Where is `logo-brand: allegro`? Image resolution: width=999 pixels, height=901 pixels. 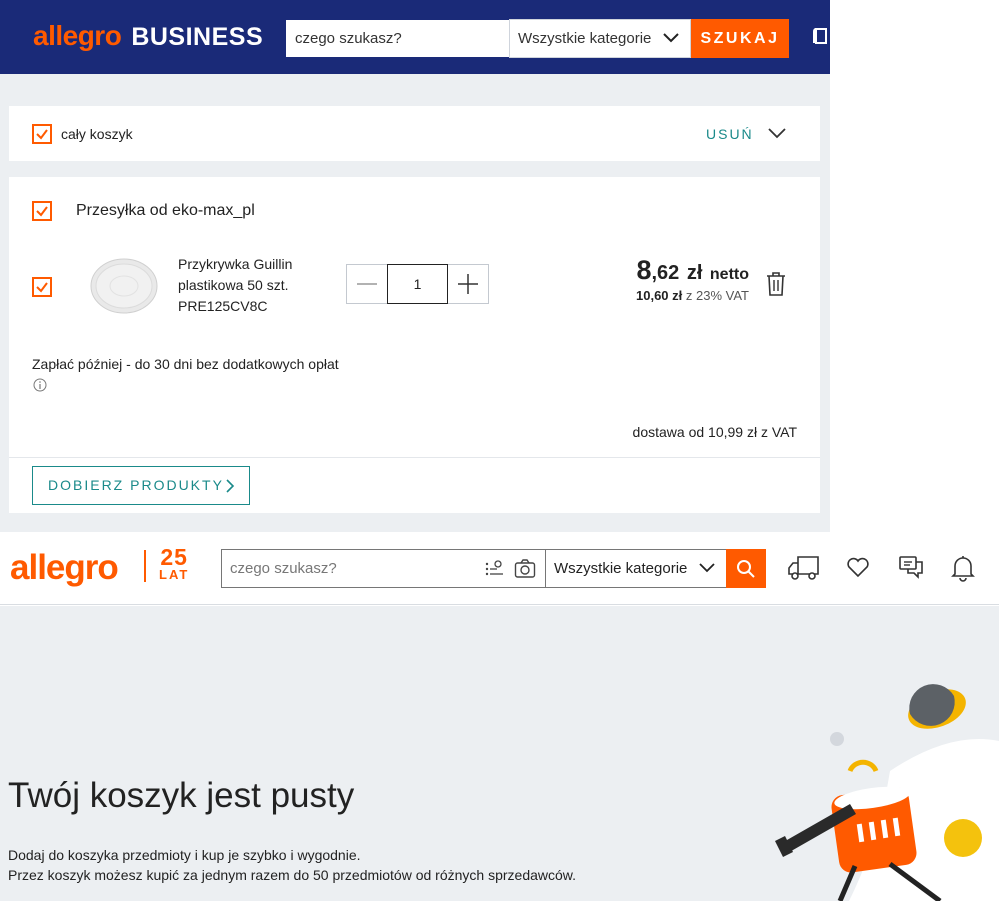 logo-brand: allegro is located at coordinates (77, 35).